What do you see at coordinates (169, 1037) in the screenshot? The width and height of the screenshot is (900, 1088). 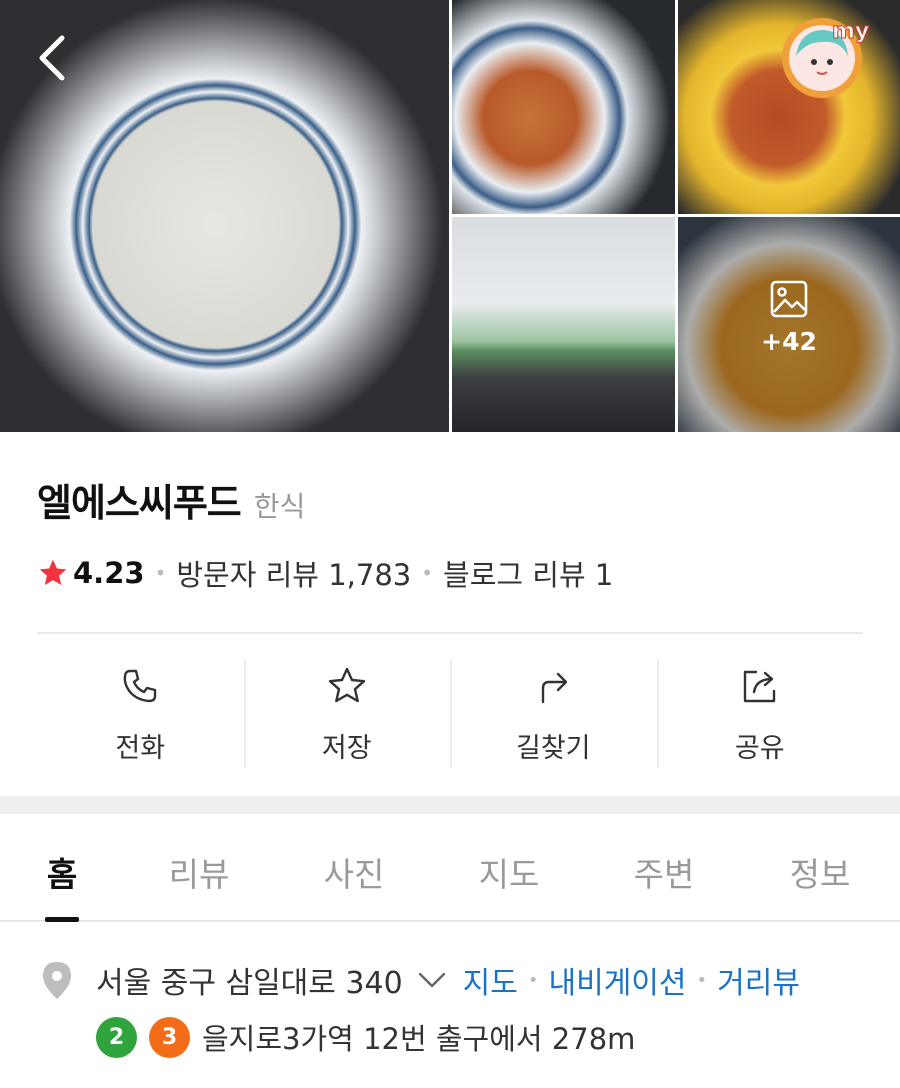 I see `subway-line-3-badge: 3` at bounding box center [169, 1037].